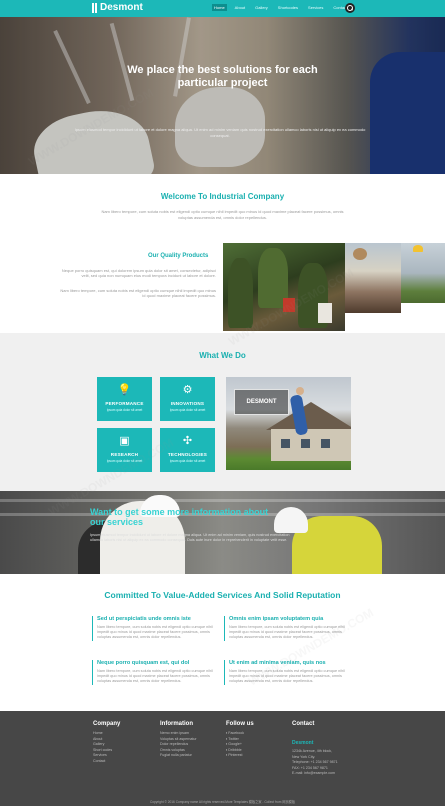 The width and height of the screenshot is (445, 806). Describe the element at coordinates (187, 441) in the screenshot. I see `wind-turbine-icon: ✣` at that location.